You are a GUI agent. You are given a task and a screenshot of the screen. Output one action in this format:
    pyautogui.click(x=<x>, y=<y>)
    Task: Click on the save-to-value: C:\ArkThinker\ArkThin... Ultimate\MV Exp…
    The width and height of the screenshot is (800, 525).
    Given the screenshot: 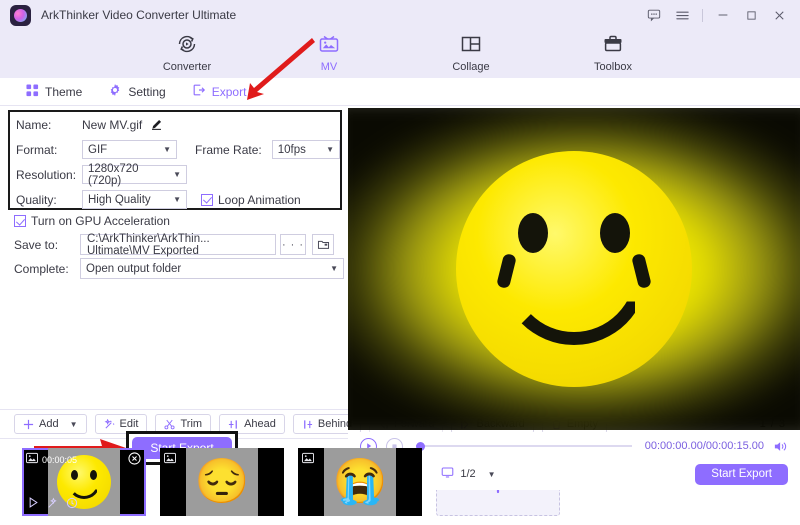 What is the action you would take?
    pyautogui.click(x=148, y=244)
    